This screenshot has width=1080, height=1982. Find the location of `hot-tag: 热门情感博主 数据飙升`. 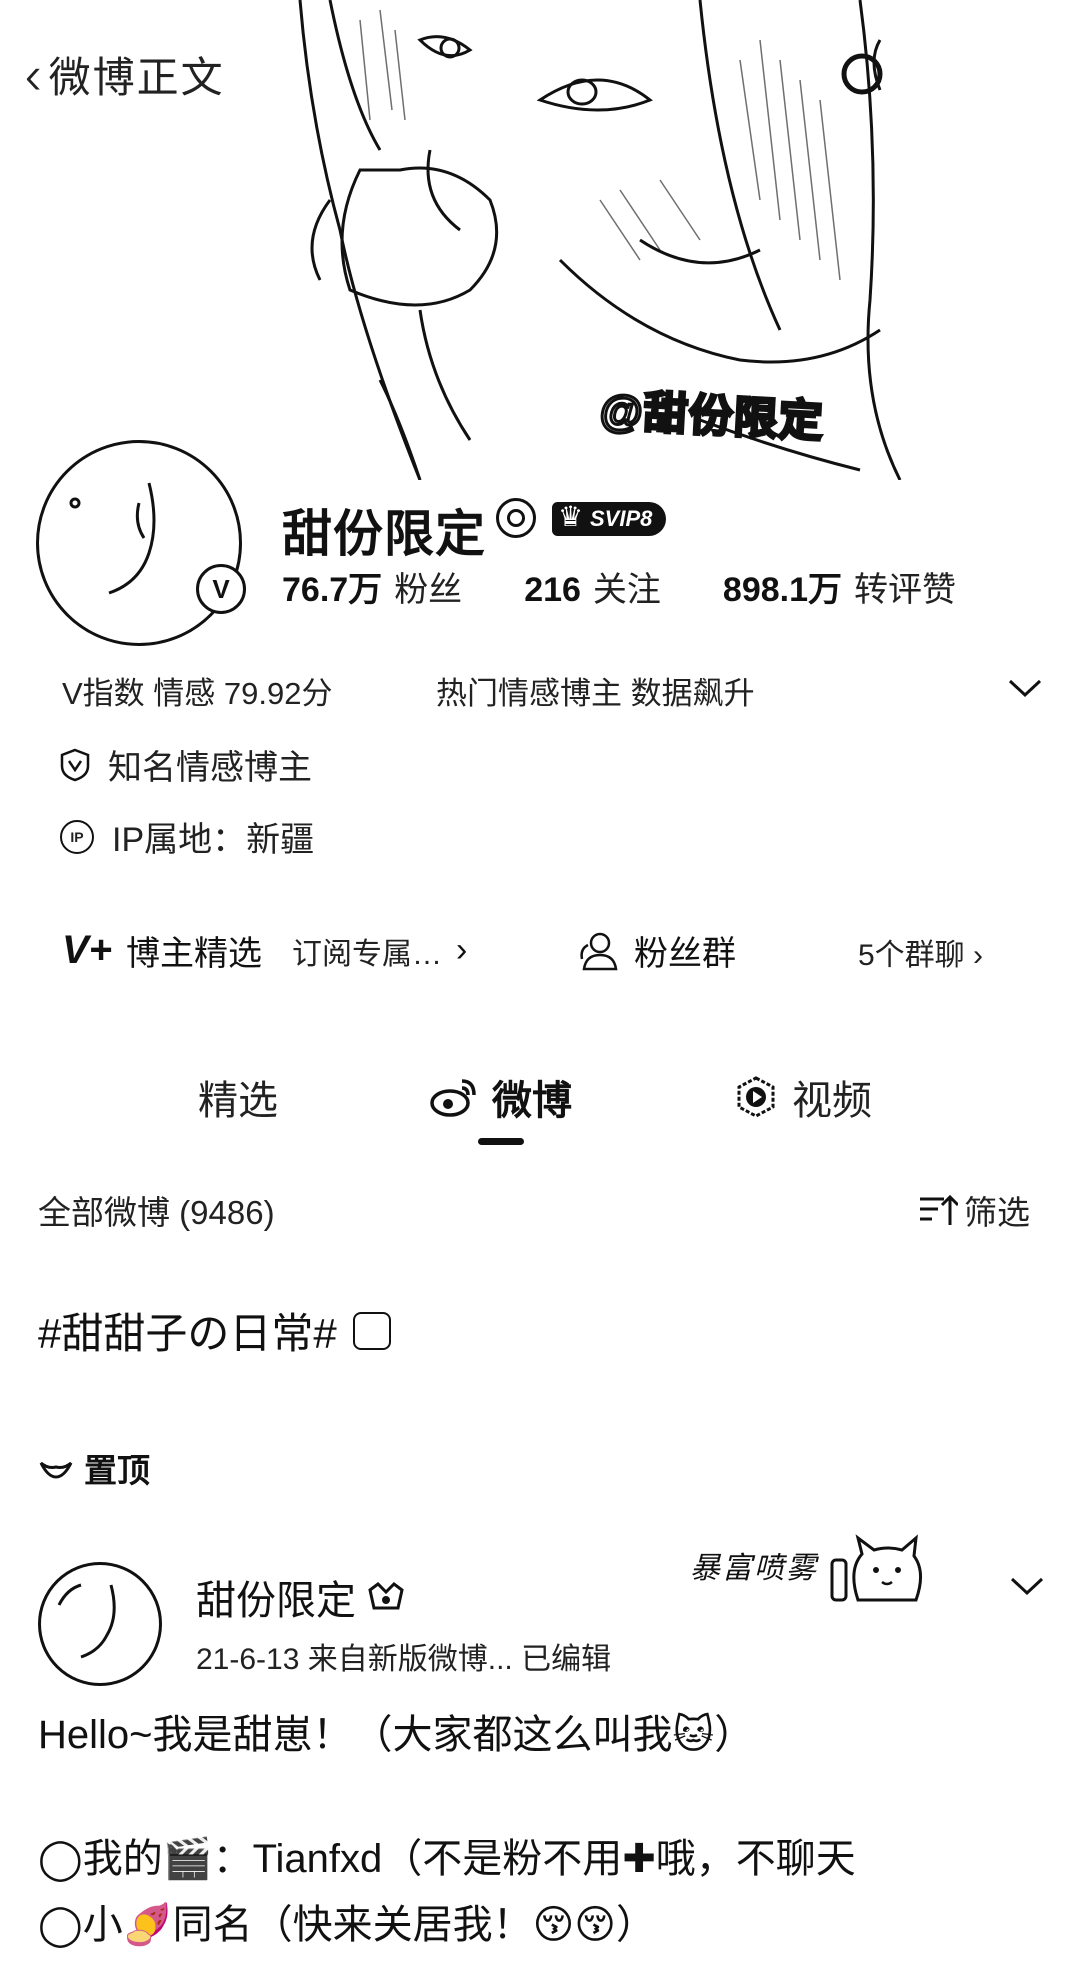

hot-tag: 热门情感博主 数据飙升 is located at coordinates (595, 690).